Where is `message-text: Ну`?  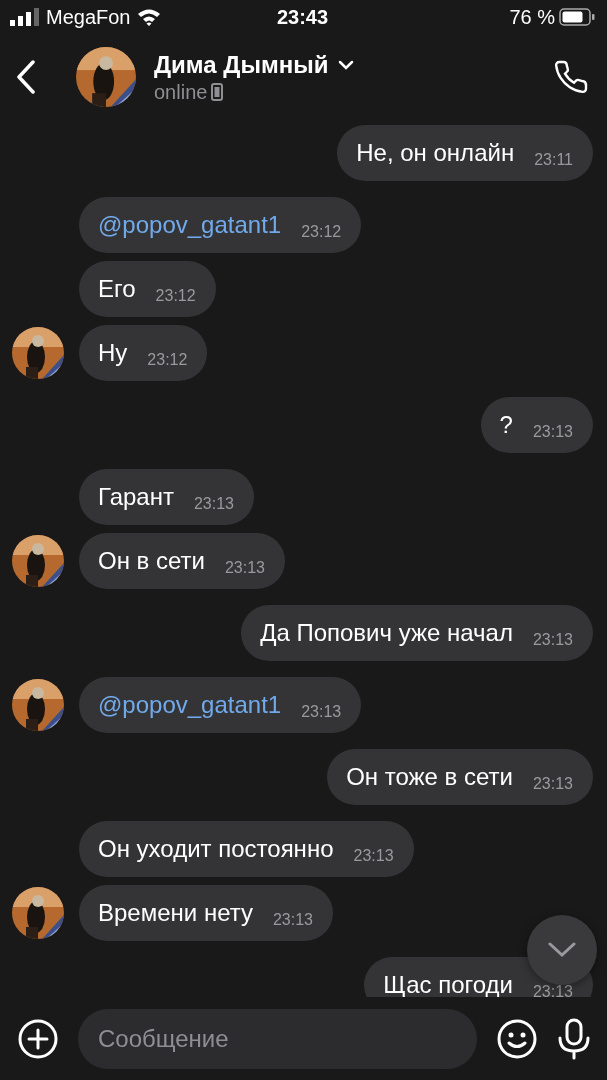
message-text: Ну is located at coordinates (113, 353).